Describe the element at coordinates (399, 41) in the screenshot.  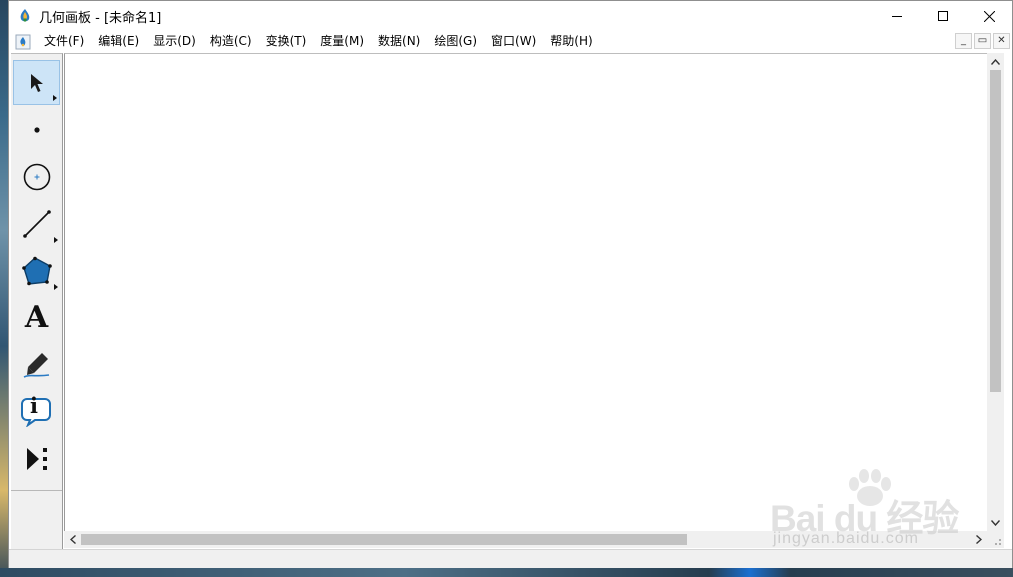
I see `menu-data: 数据(N)` at that location.